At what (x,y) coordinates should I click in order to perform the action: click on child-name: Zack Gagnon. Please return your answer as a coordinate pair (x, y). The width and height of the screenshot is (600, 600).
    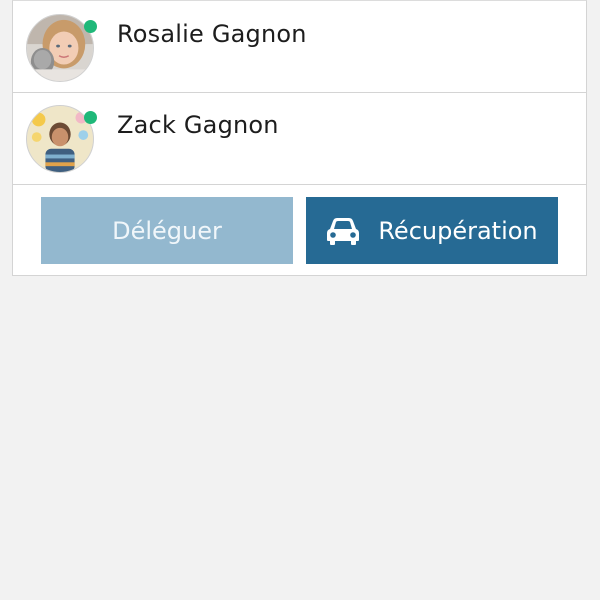
    Looking at the image, I should click on (198, 125).